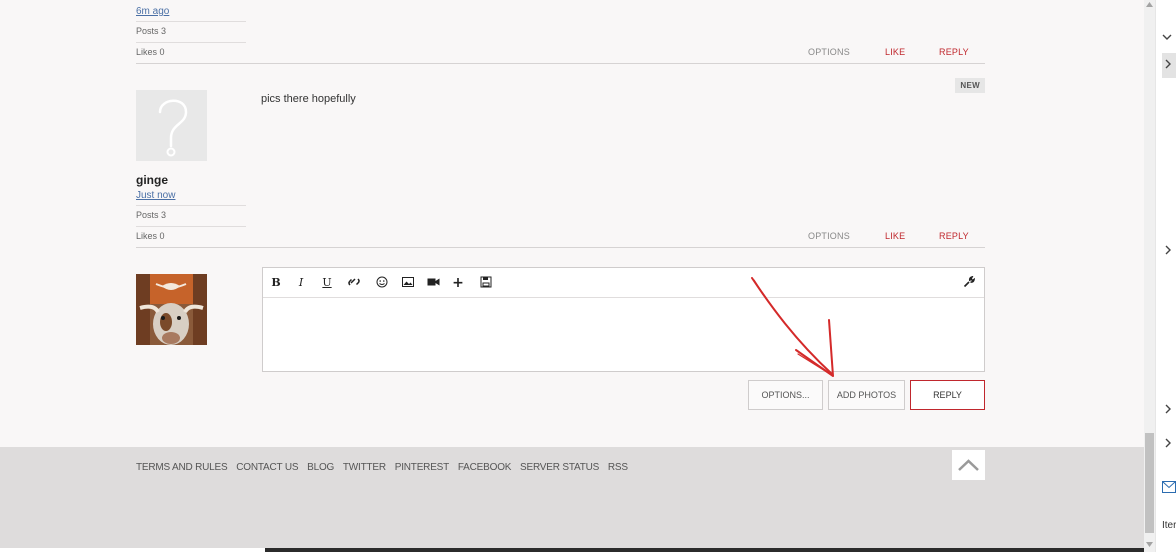 Image resolution: width=1176 pixels, height=552 pixels. I want to click on posts-count: Posts 3, so click(191, 215).